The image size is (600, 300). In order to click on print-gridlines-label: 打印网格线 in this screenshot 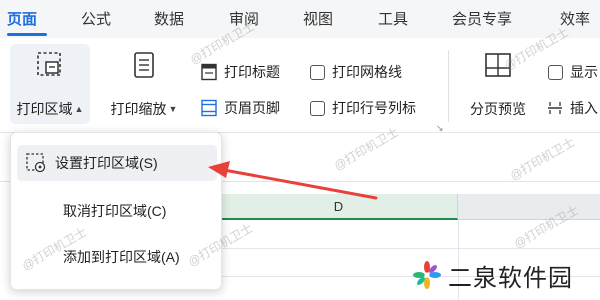, I will do `click(367, 72)`.